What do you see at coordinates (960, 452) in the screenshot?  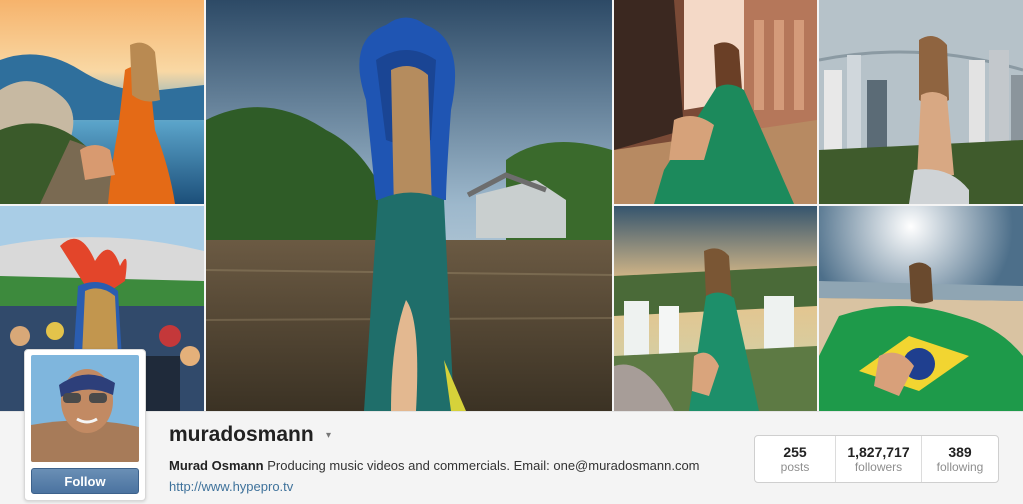 I see `stat-following-value: 389` at bounding box center [960, 452].